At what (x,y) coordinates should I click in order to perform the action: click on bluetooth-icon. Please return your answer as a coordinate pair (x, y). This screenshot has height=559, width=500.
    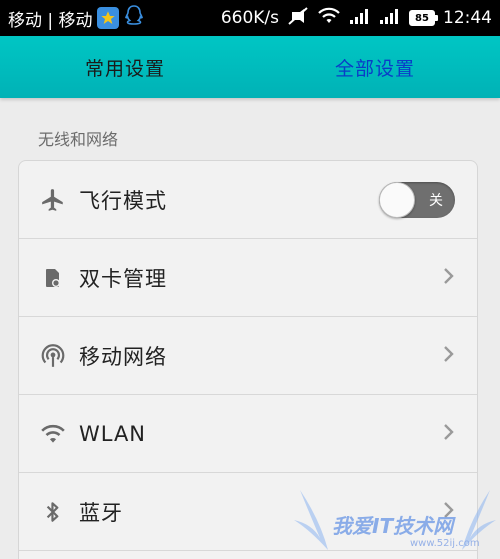
    Looking at the image, I should click on (53, 512).